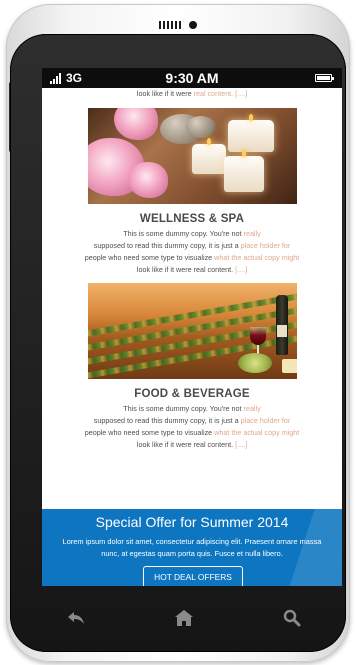 The height and width of the screenshot is (665, 356). Describe the element at coordinates (192, 331) in the screenshot. I see `food-beverage-image` at that location.